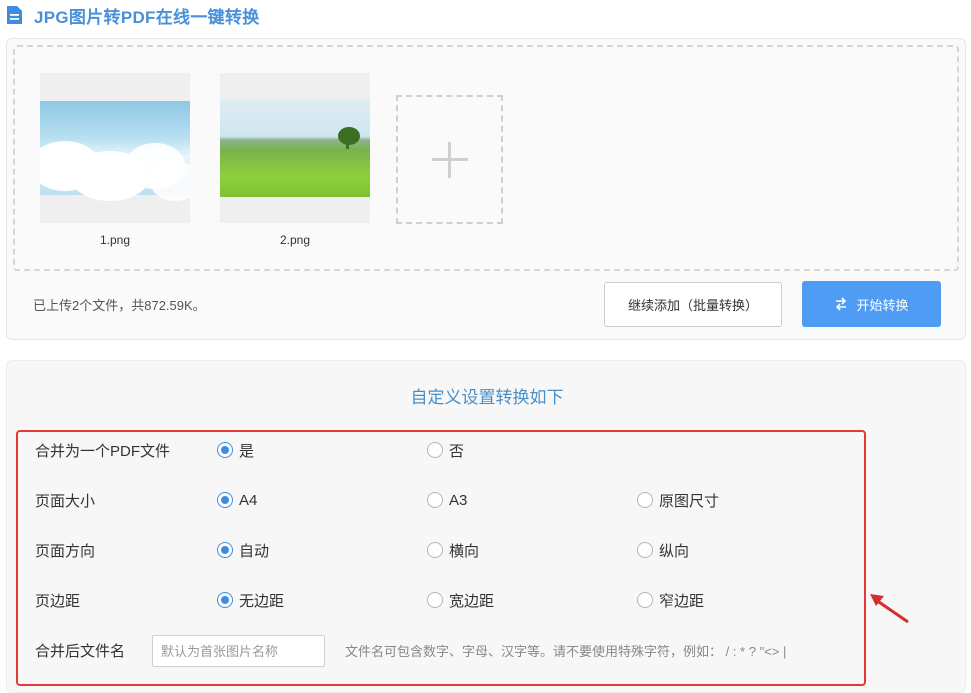  Describe the element at coordinates (80, 651) in the screenshot. I see `setting-label: 合并后文件名` at that location.